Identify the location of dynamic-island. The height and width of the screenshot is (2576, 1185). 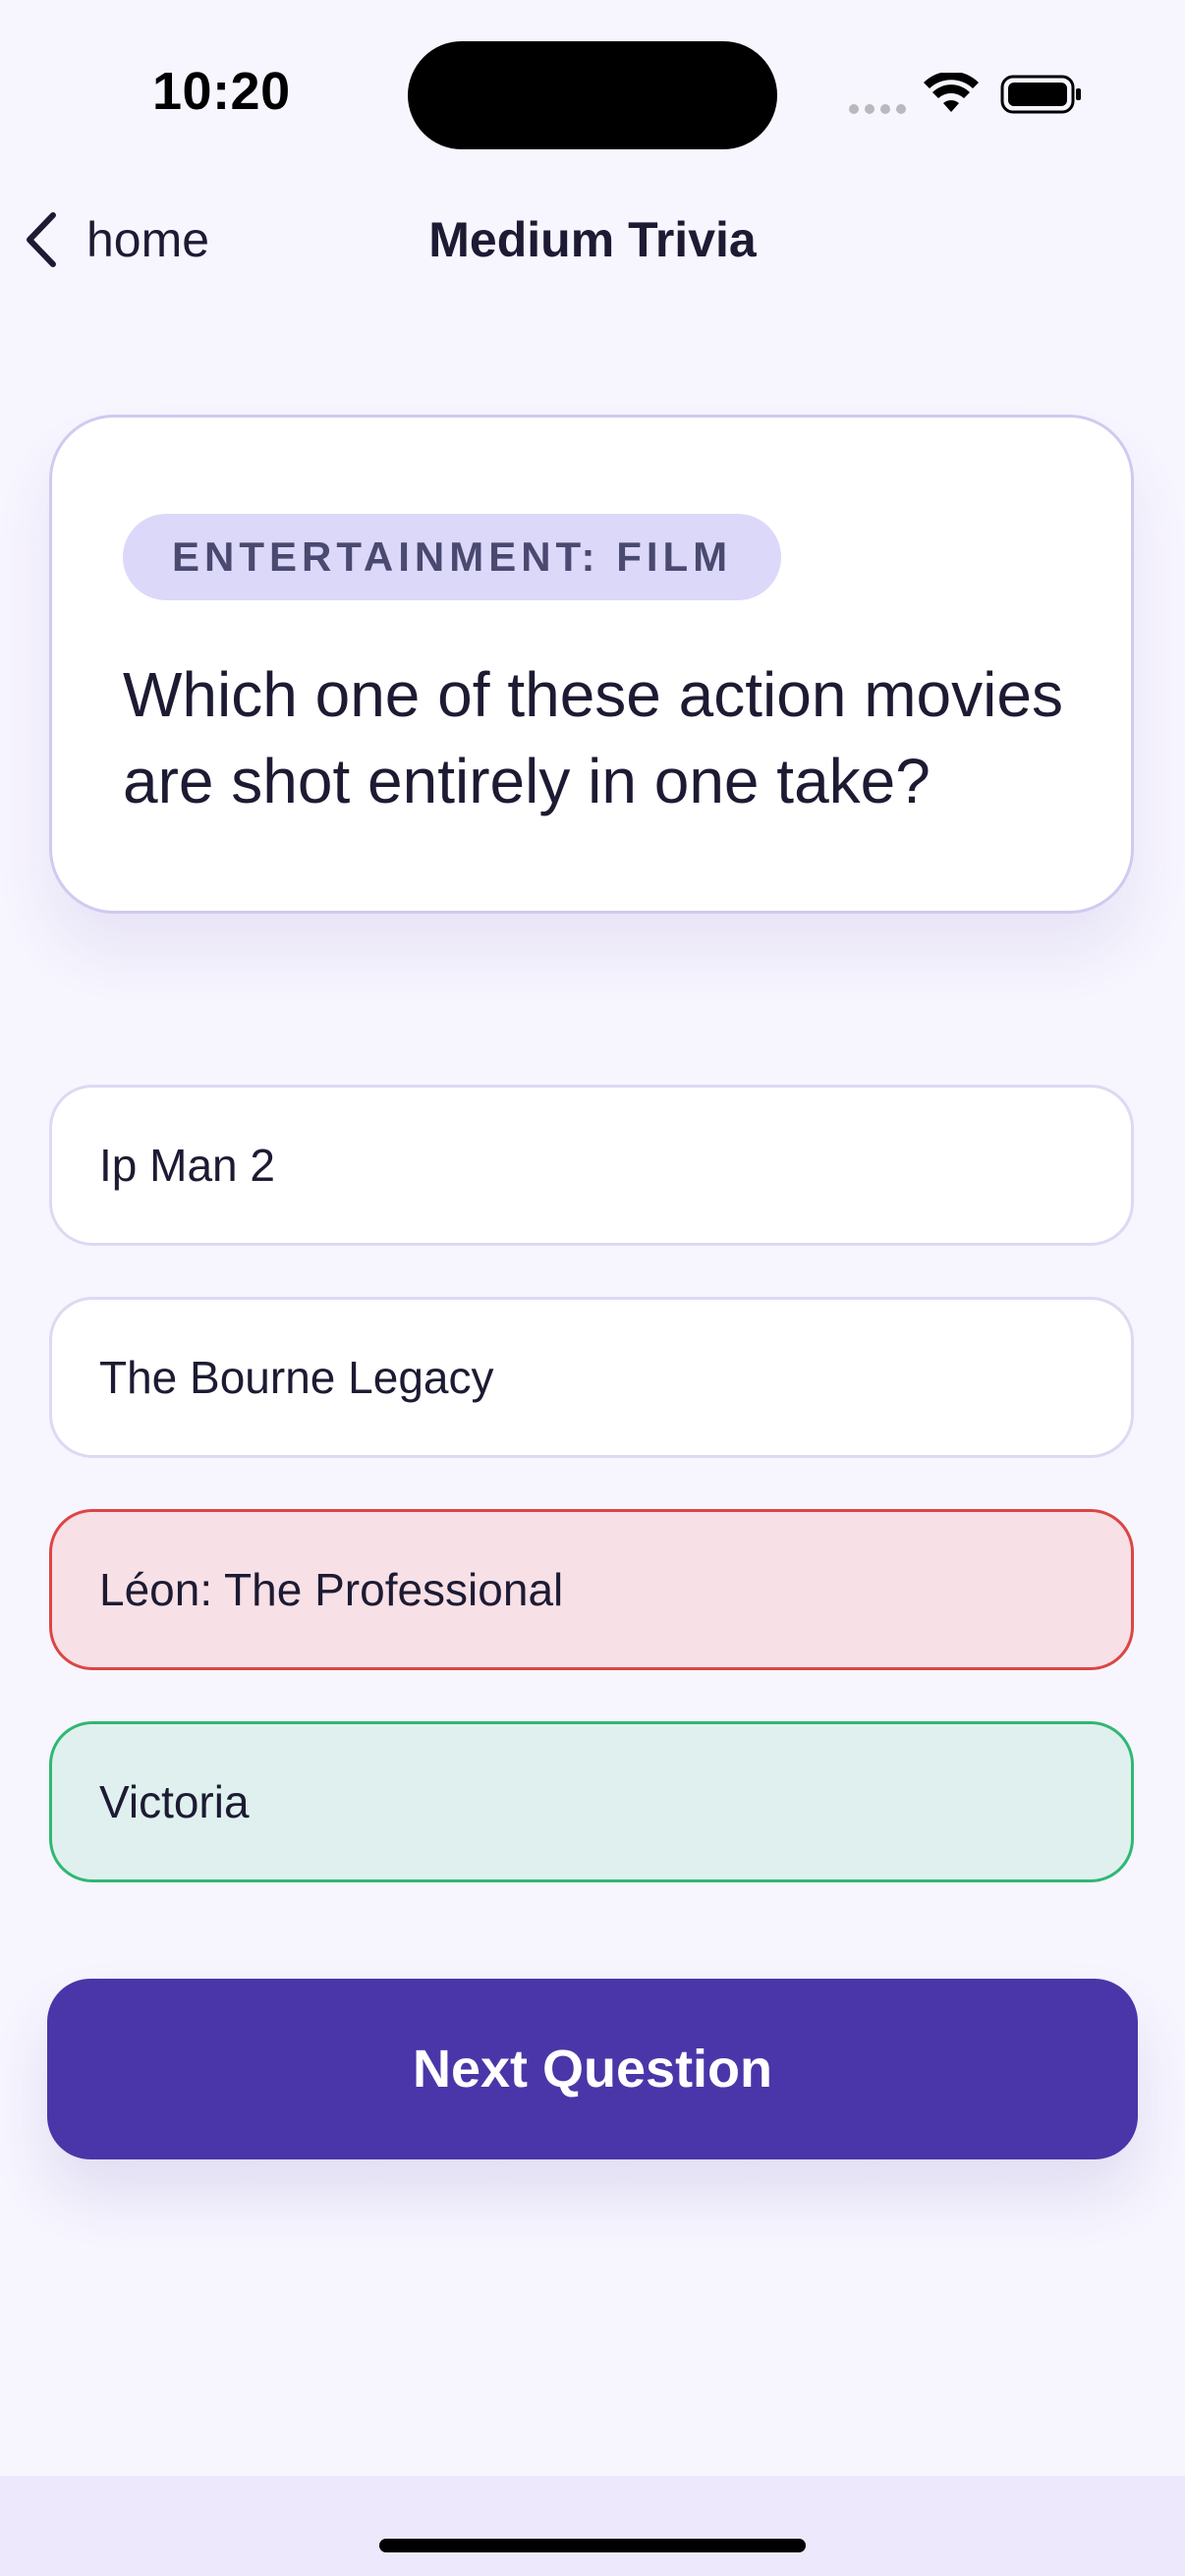
(592, 95).